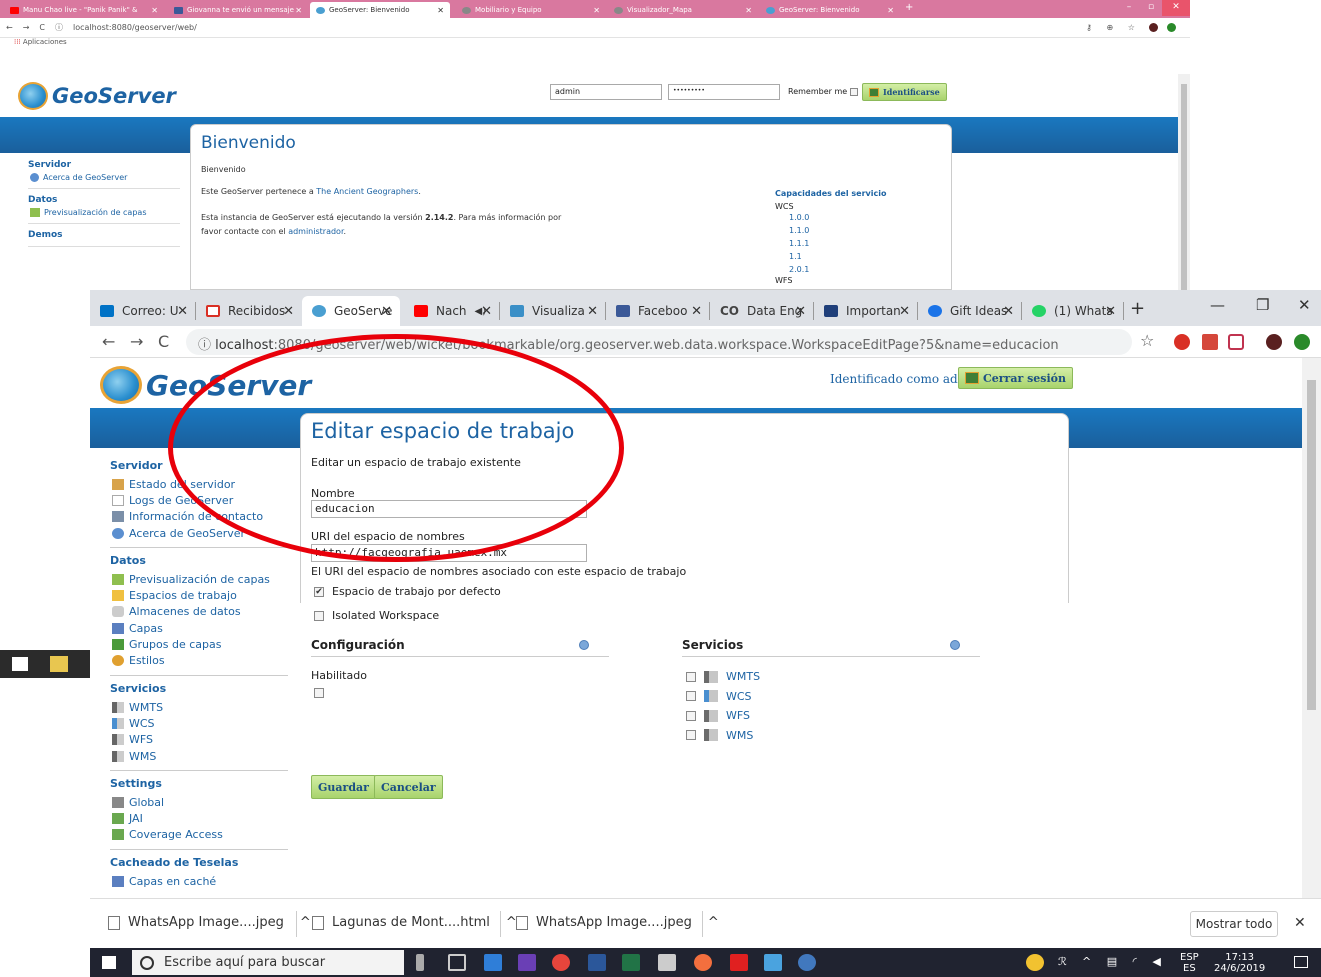 This screenshot has width=1321, height=977. Describe the element at coordinates (531, 10) in the screenshot. I see `back-tab-3: Mobiliario y Equipo ✕` at that location.